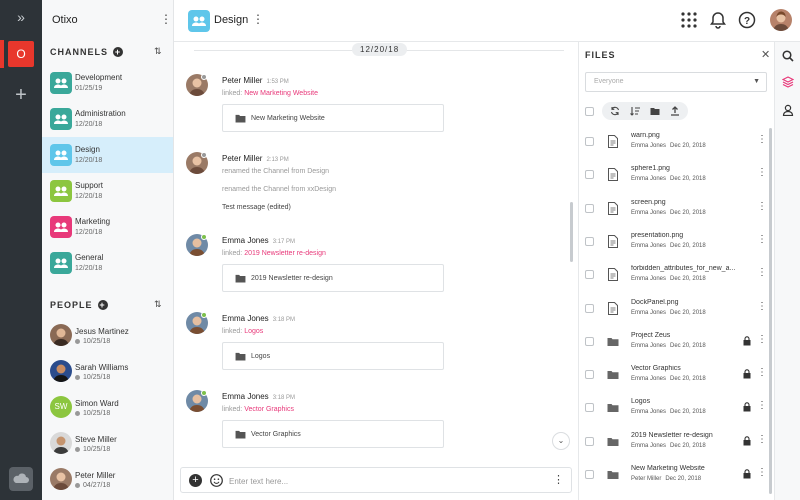  Describe the element at coordinates (690, 435) in the screenshot. I see `file-name: 2019 Newsletter re-design` at that location.